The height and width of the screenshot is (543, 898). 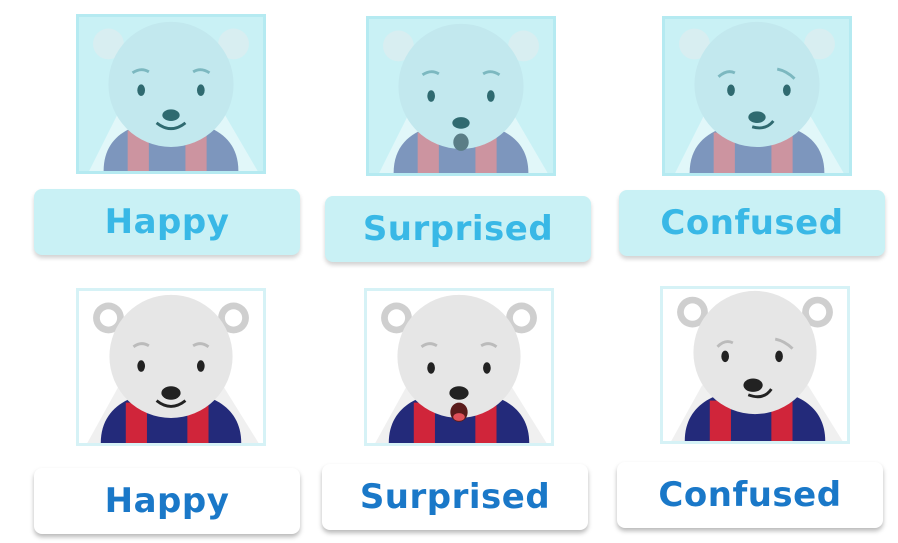 What do you see at coordinates (167, 501) in the screenshot?
I see `label-happy-plain: Happy` at bounding box center [167, 501].